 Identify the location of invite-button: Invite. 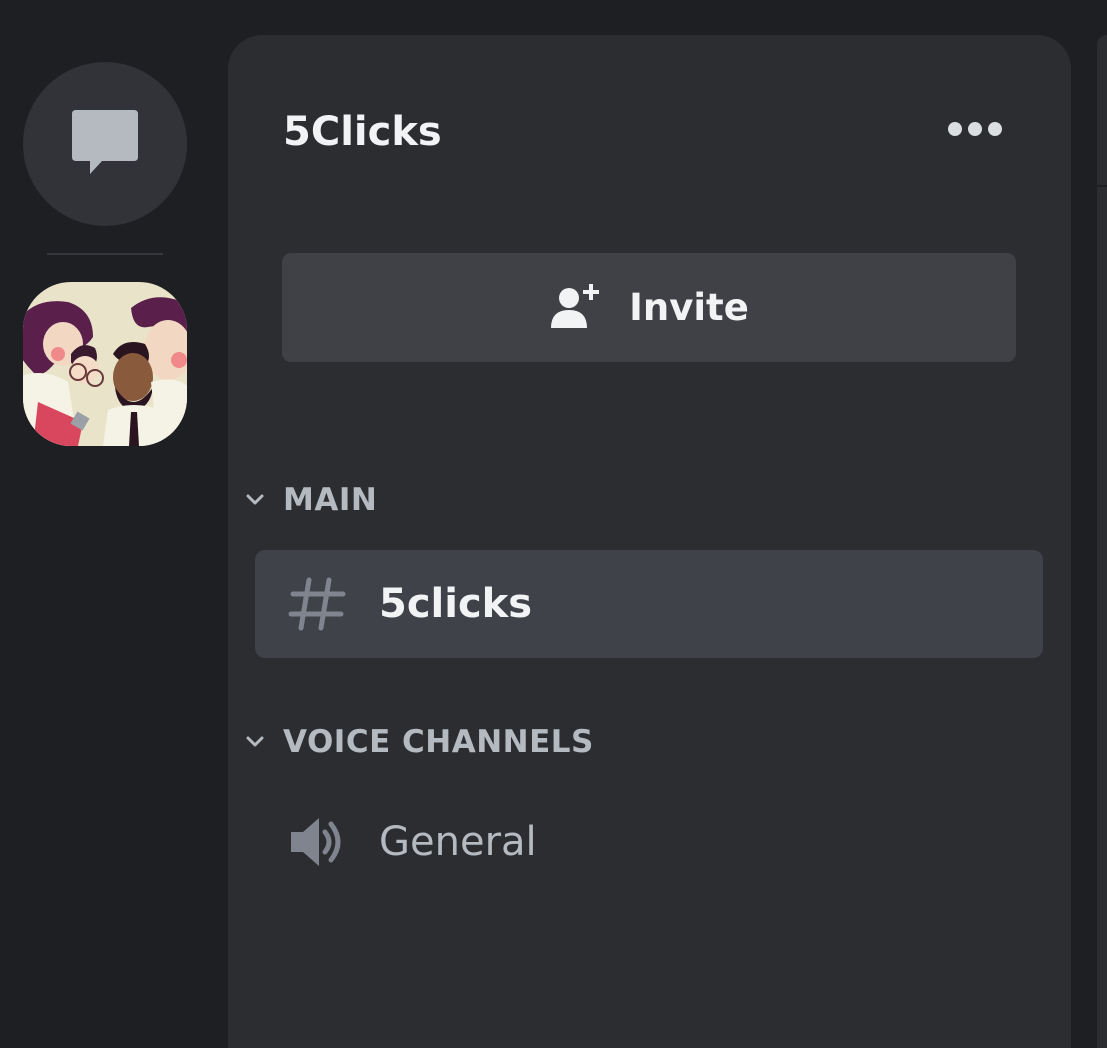
(649, 307).